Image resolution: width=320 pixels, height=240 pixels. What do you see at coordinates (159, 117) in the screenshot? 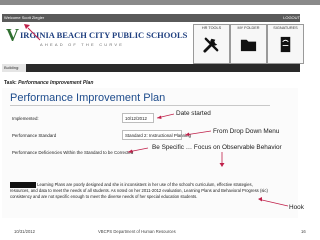
I see `arrow-date-started-head` at bounding box center [159, 117].